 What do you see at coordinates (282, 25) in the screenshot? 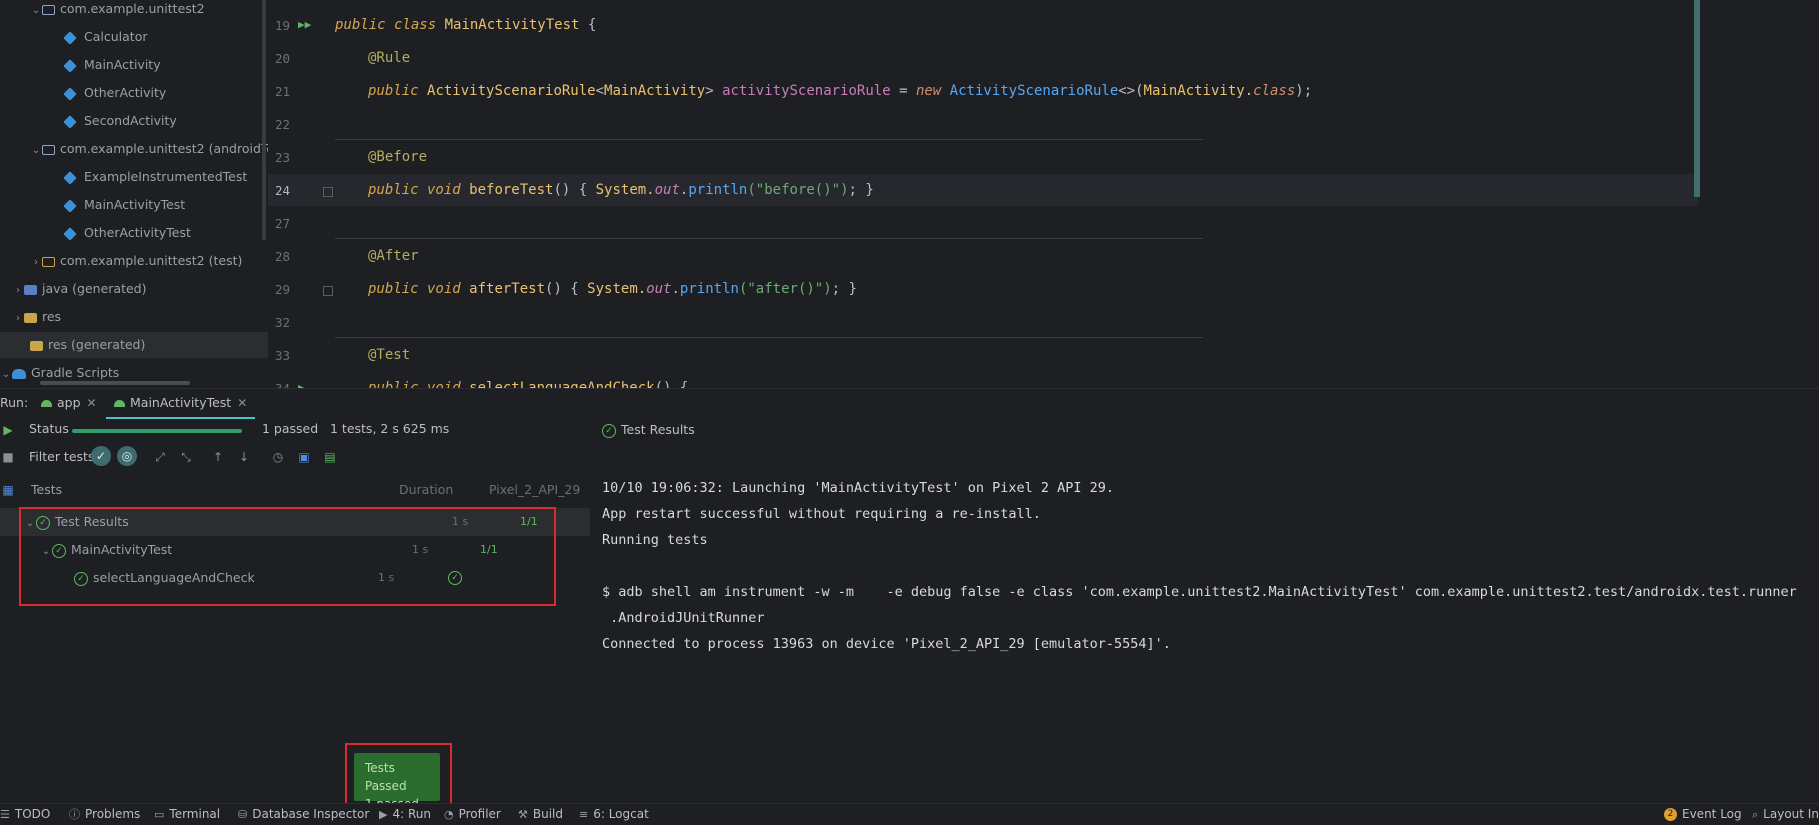
I see `line-number: 19` at bounding box center [282, 25].